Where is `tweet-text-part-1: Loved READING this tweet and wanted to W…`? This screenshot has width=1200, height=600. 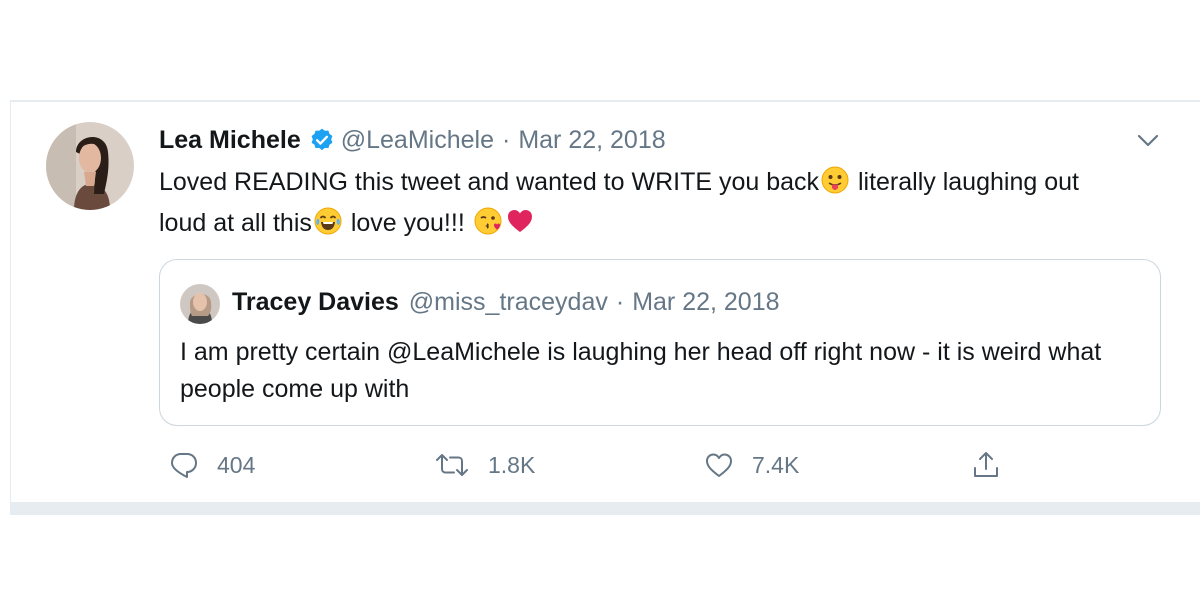
tweet-text-part-1: Loved READING this tweet and wanted to W… is located at coordinates (489, 182).